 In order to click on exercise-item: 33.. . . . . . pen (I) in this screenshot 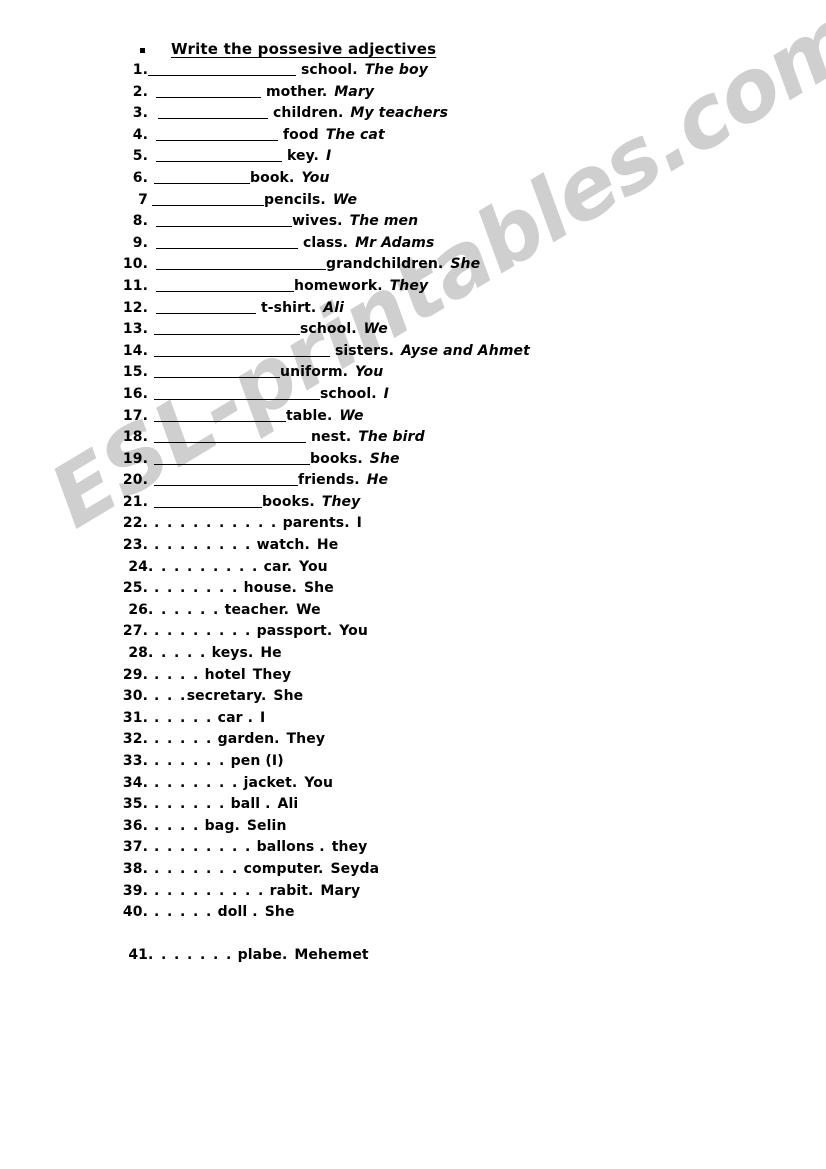, I will do `click(413, 764)`.